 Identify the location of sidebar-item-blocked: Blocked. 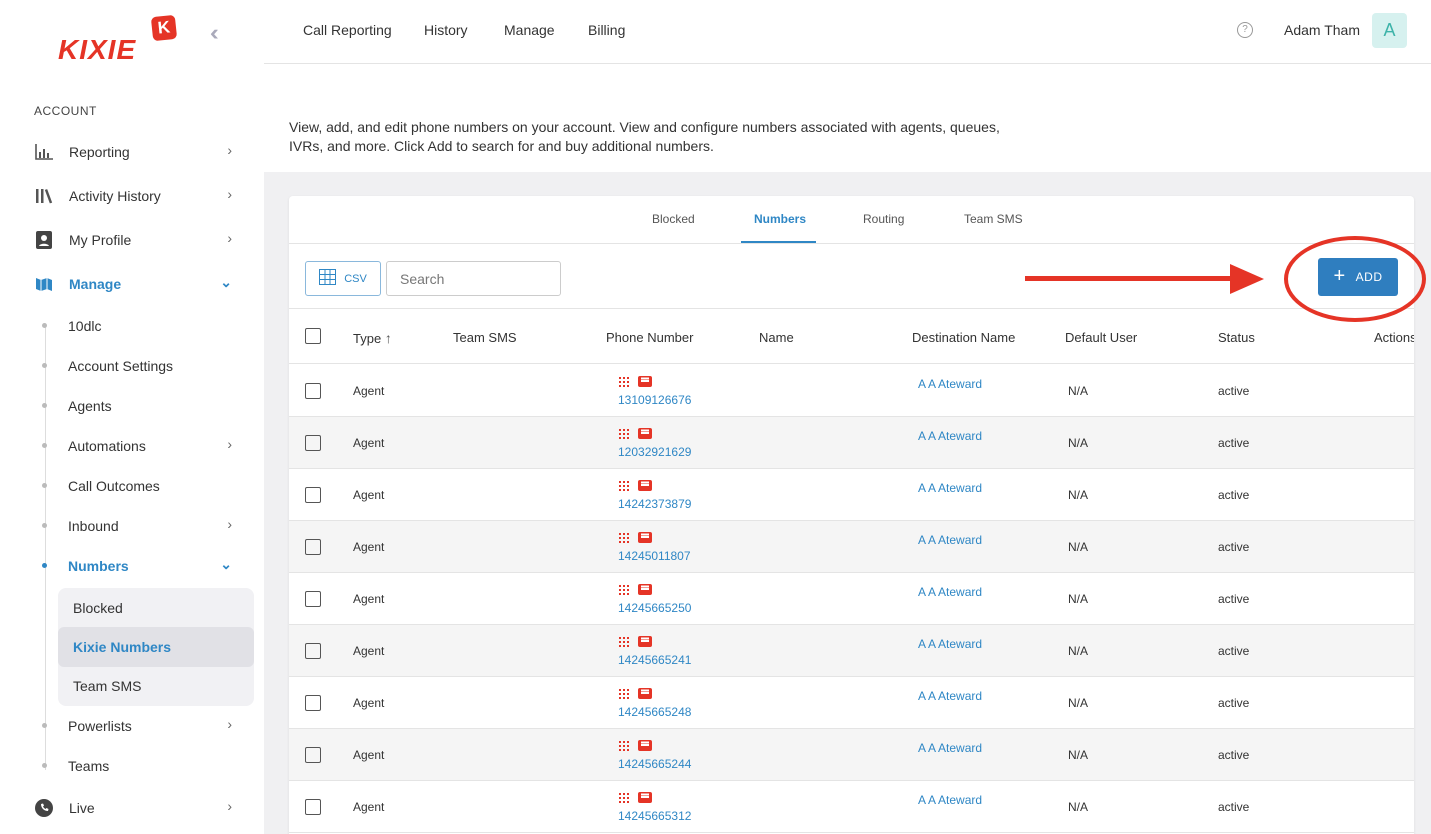
(156, 608).